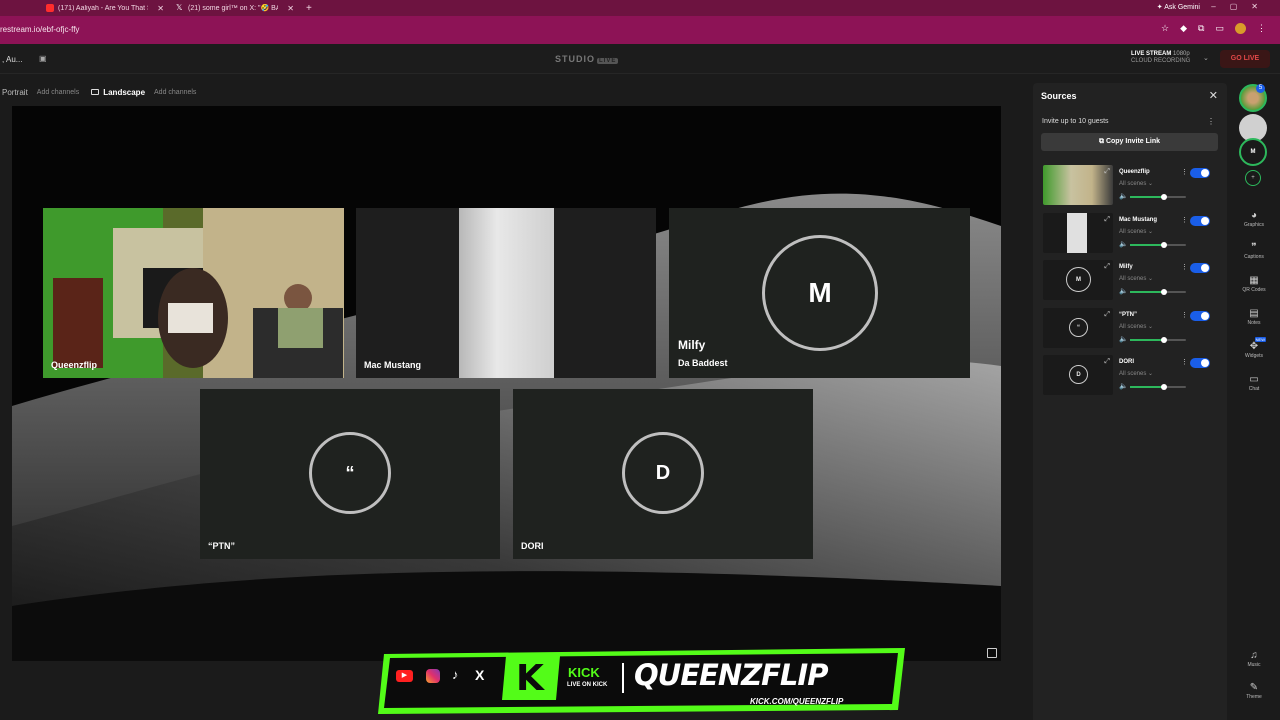 The width and height of the screenshot is (1280, 720). Describe the element at coordinates (1240, 28) in the screenshot. I see `profile-avatar` at that location.